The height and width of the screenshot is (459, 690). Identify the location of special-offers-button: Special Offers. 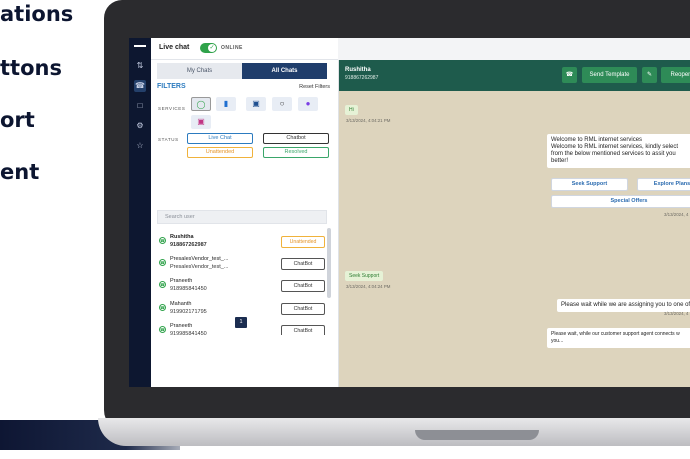
(620, 201).